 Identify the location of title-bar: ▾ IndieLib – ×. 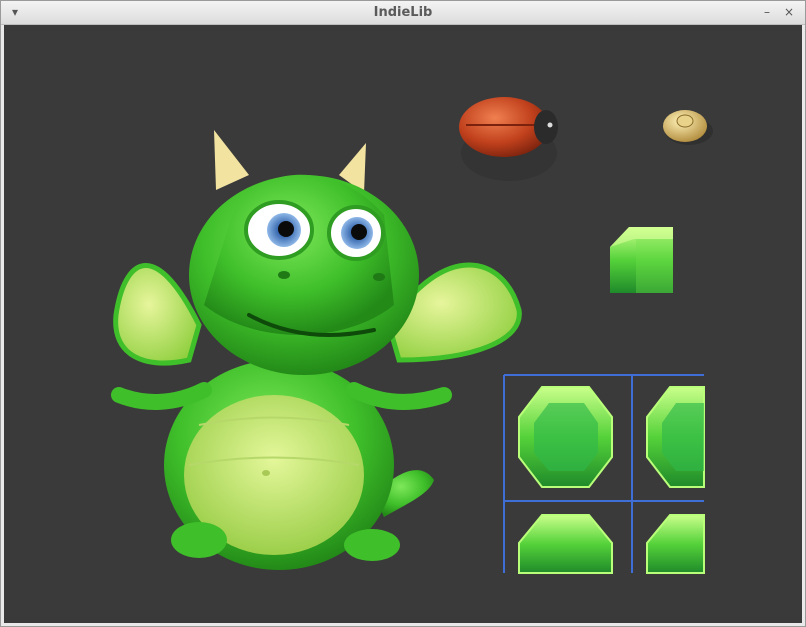
(403, 13).